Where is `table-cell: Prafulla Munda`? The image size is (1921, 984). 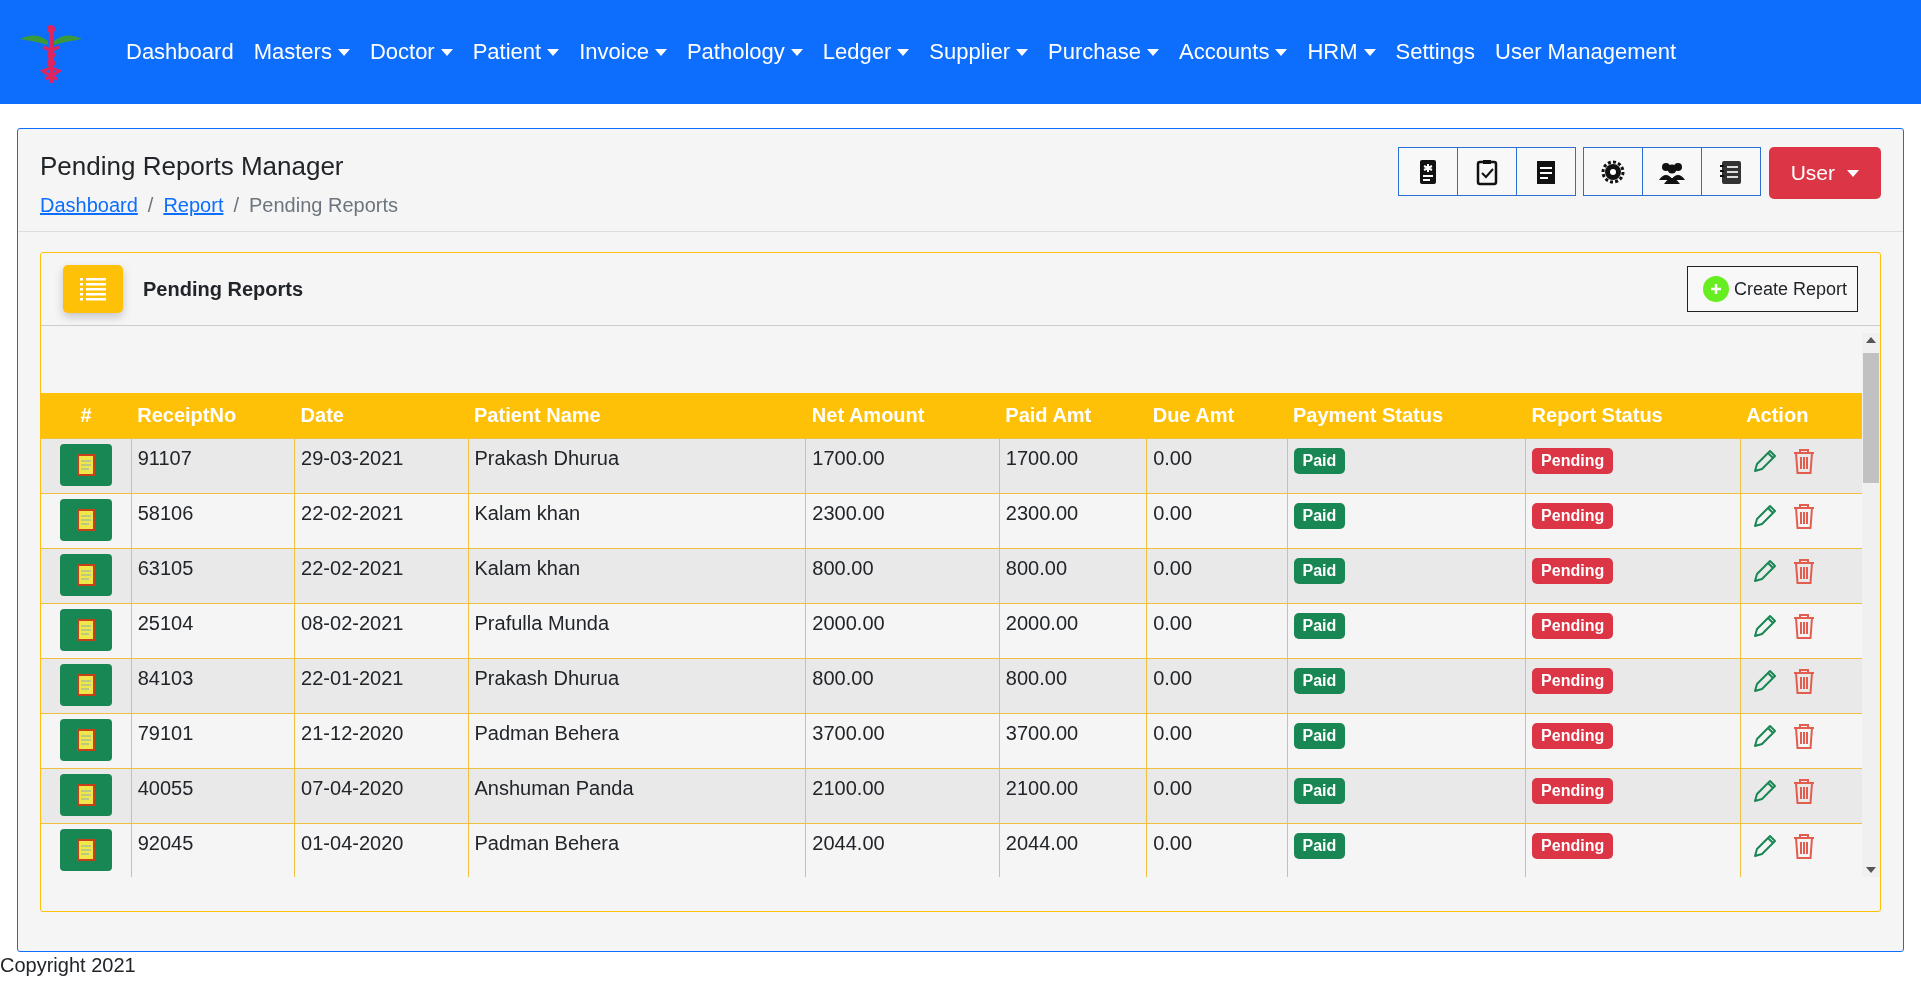
table-cell: Prafulla Munda is located at coordinates (637, 631).